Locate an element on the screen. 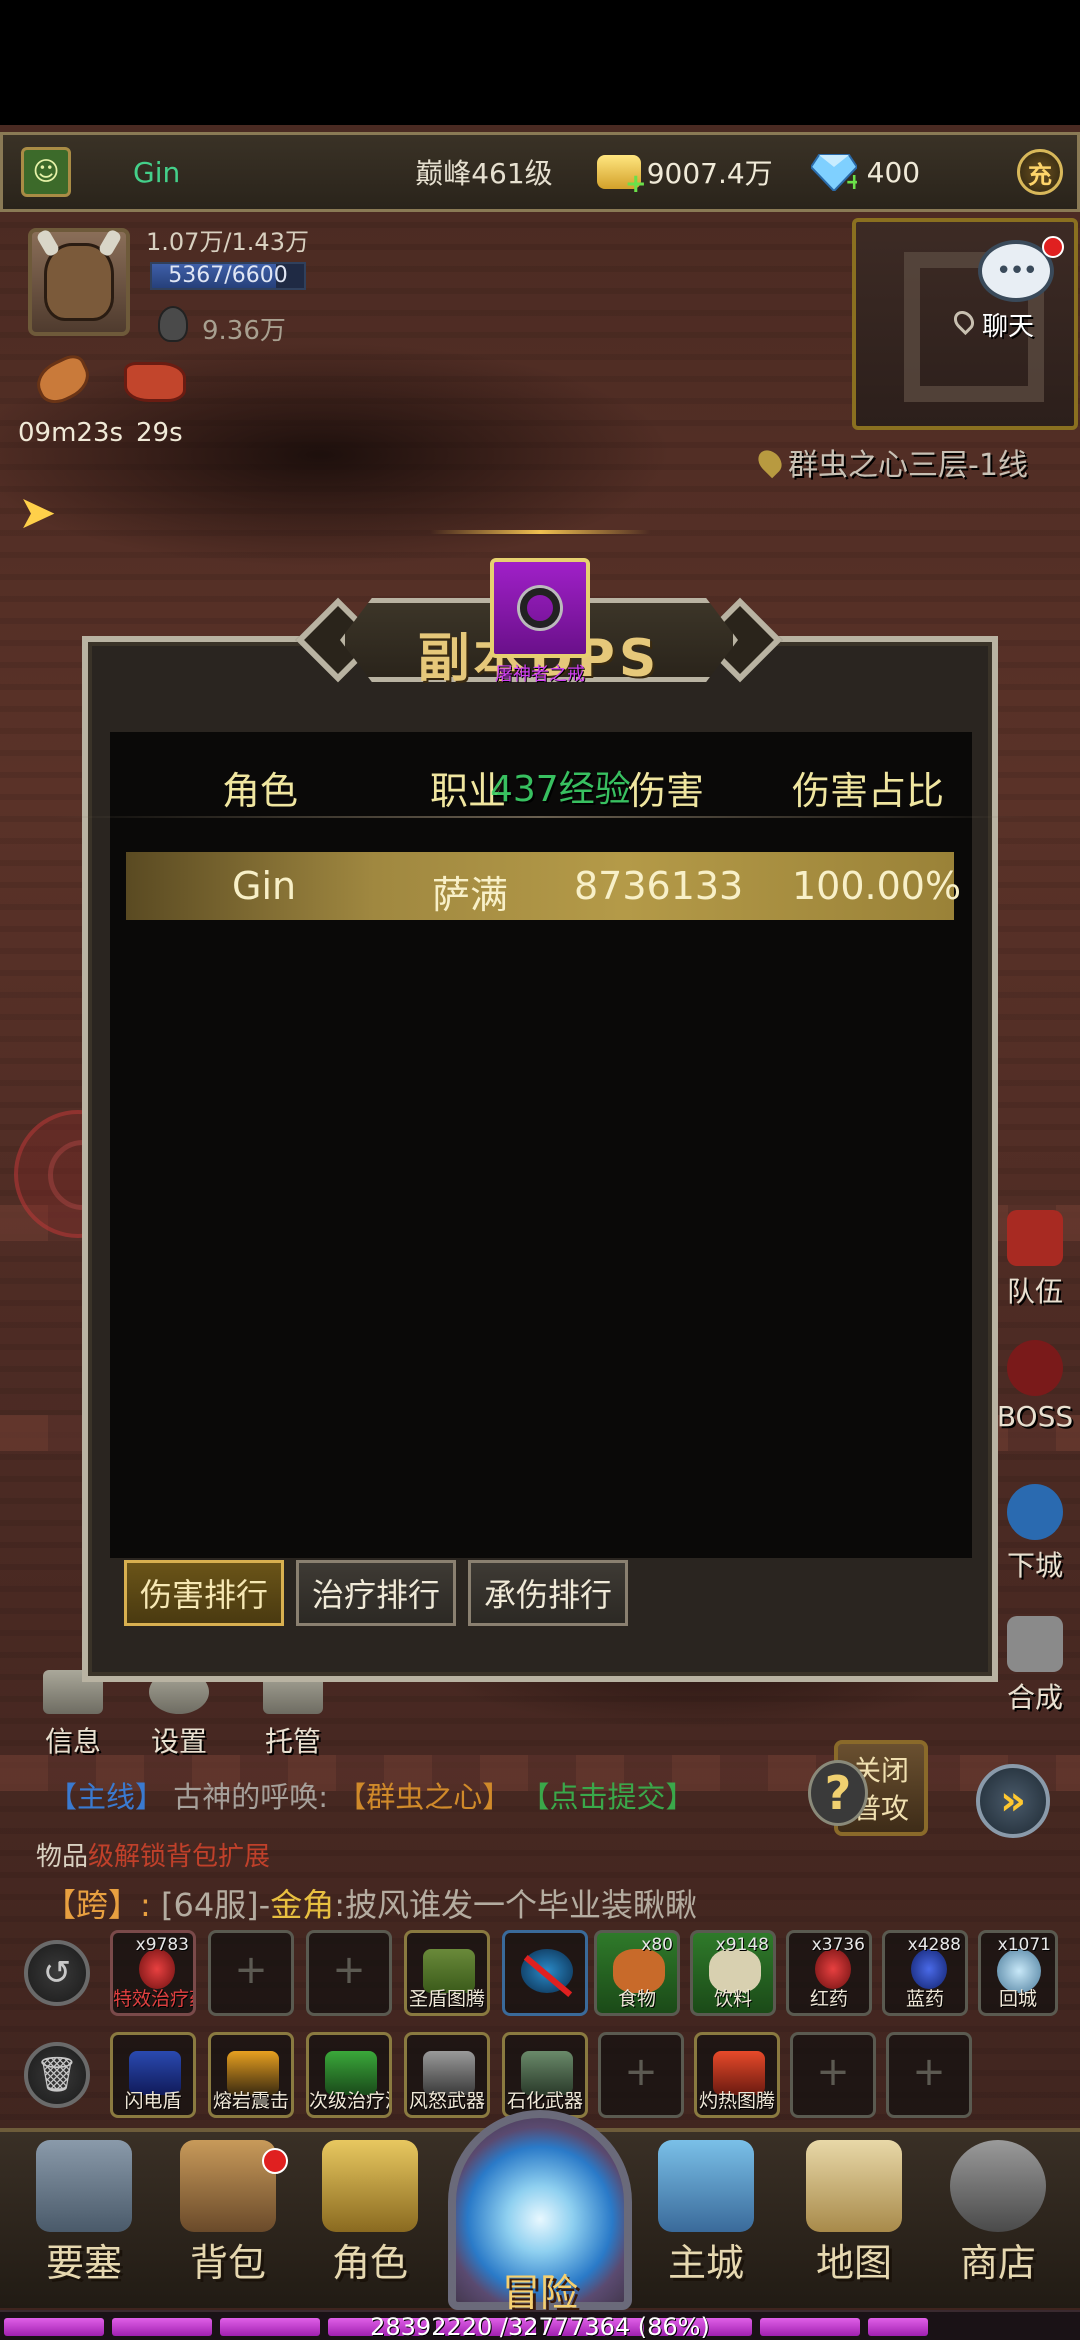 This screenshot has width=1080, height=2340. exp-gain-popup: 437经验 is located at coordinates (560, 789).